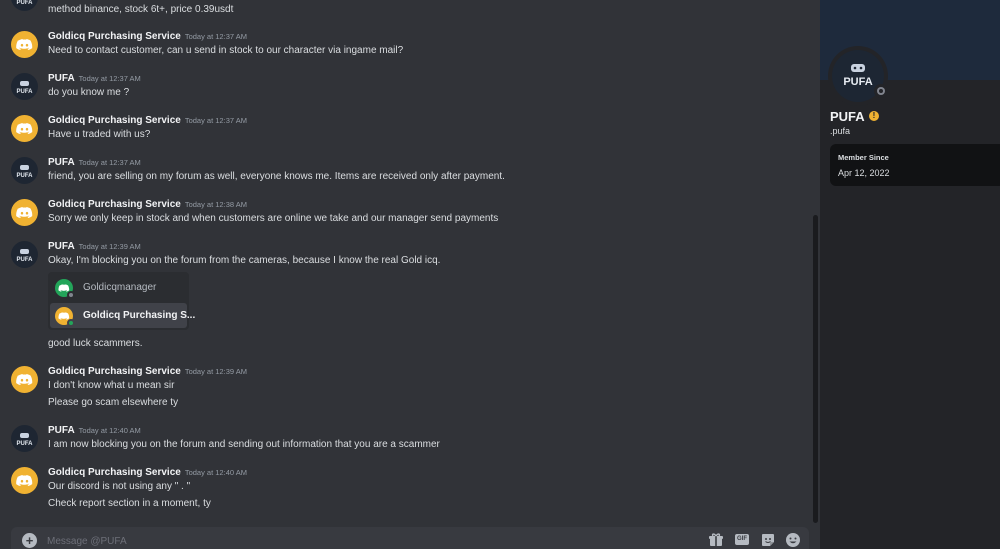 Image resolution: width=1000 pixels, height=549 pixels. What do you see at coordinates (347, 540) in the screenshot?
I see `message-input` at bounding box center [347, 540].